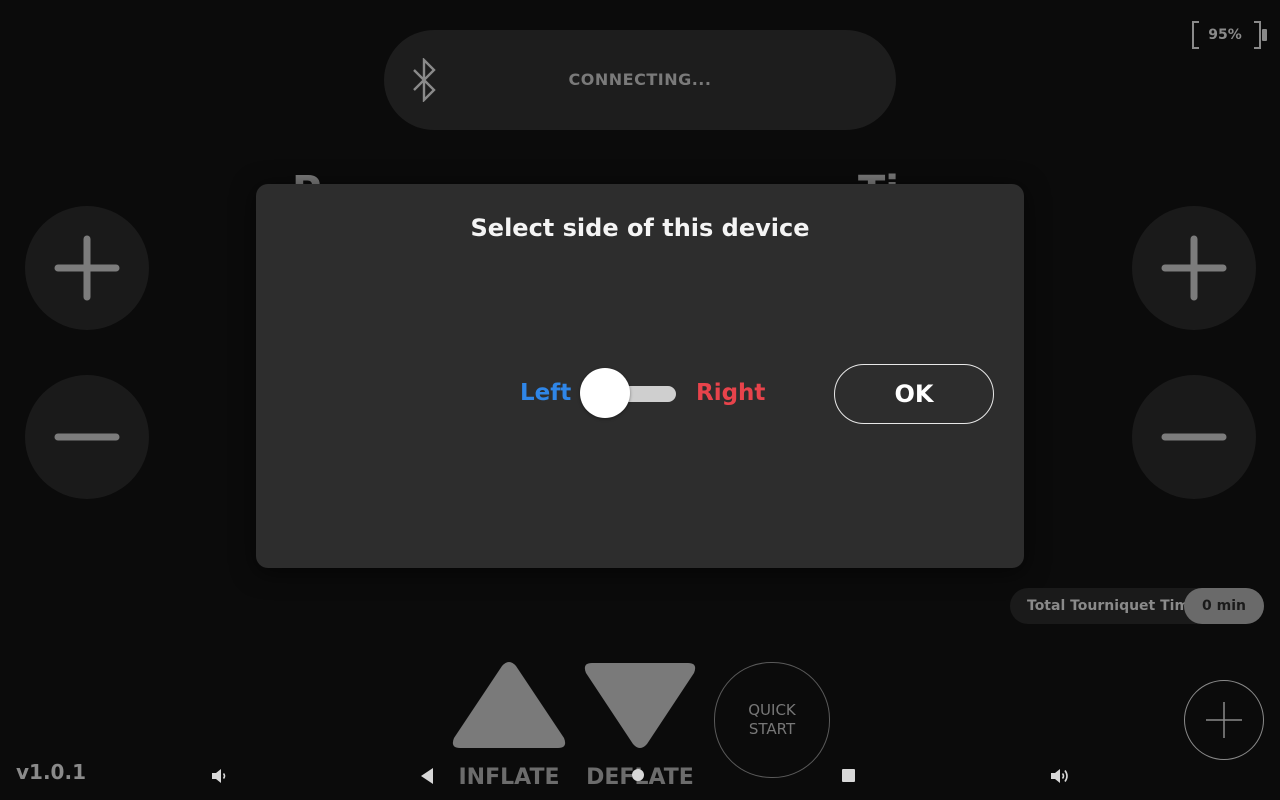 The height and width of the screenshot is (800, 1280). What do you see at coordinates (1113, 606) in the screenshot?
I see `tourniquet-time-label: Total Tourniquet Time` at bounding box center [1113, 606].